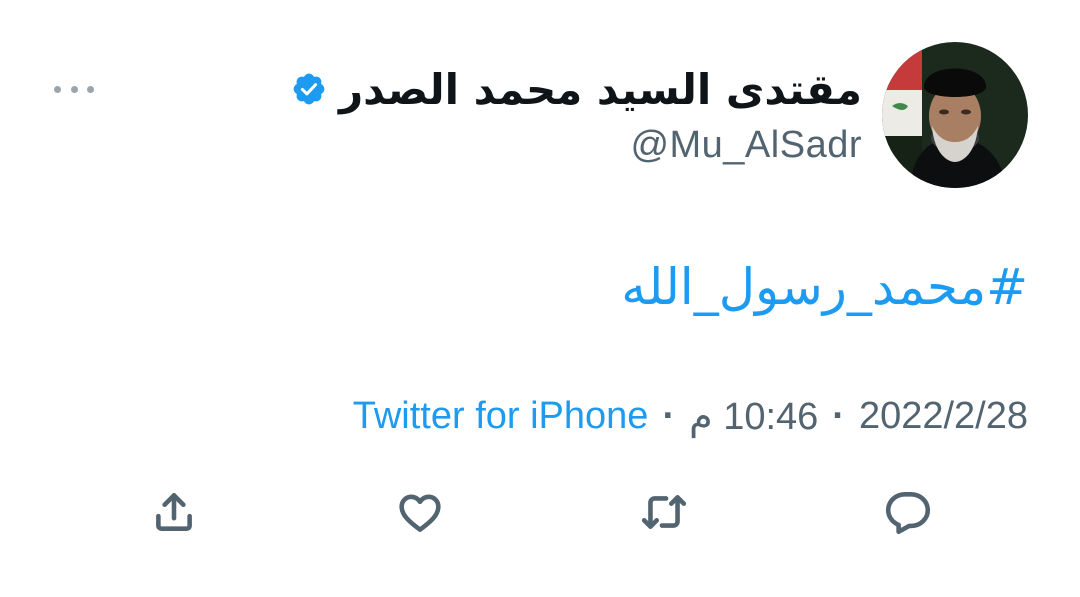 The image size is (1080, 597). I want to click on share-icon, so click(174, 512).